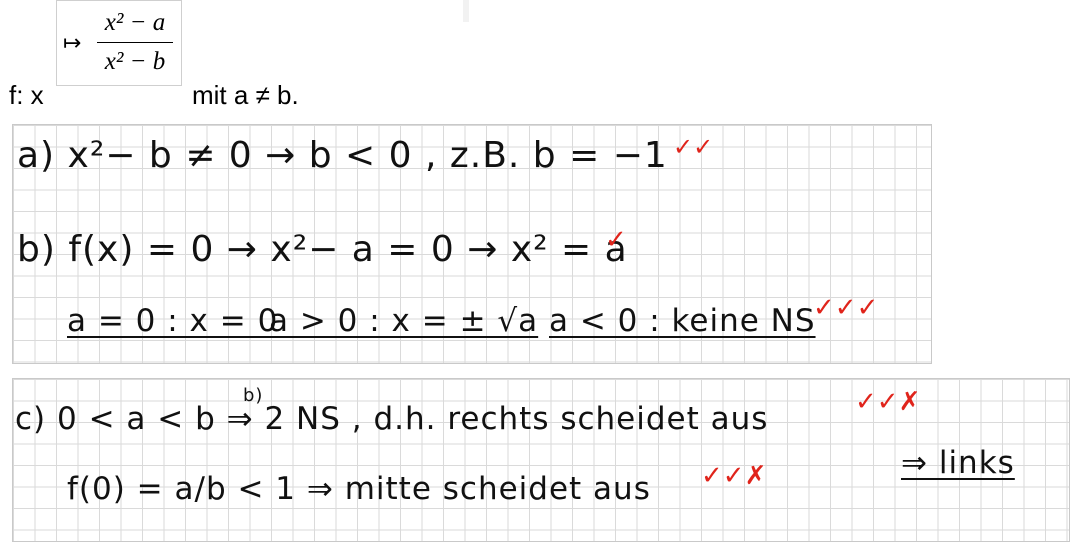  What do you see at coordinates (888, 402) in the screenshot?
I see `part-c-line1-checks: ✓✓✗` at bounding box center [888, 402].